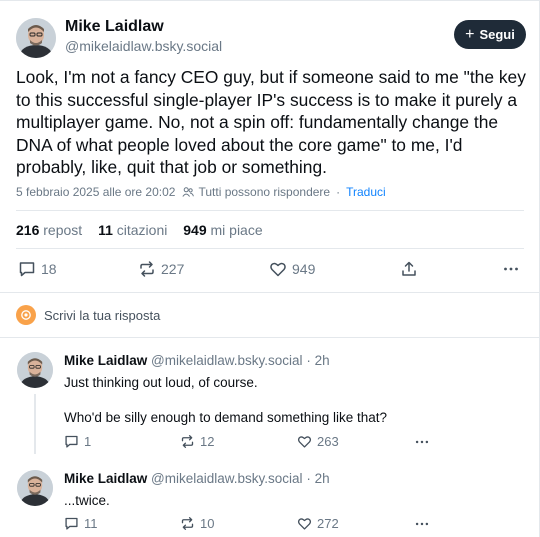  I want to click on reply-count: 18, so click(49, 269).